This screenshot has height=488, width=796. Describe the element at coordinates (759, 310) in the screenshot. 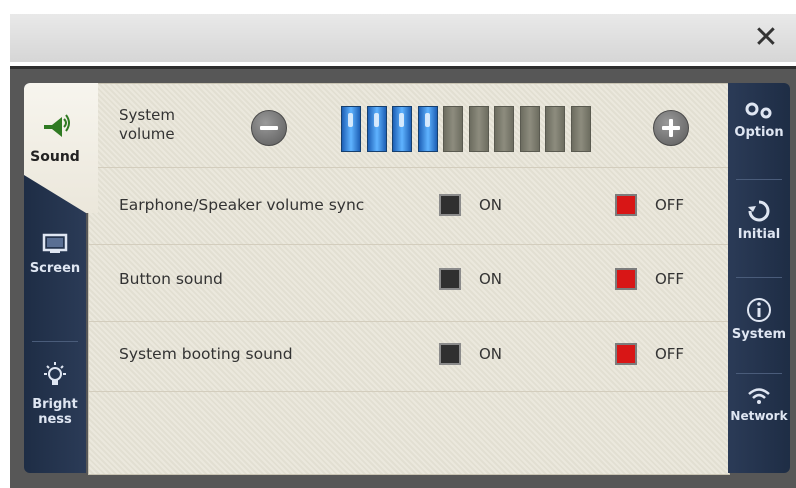

I see `info-icon` at that location.